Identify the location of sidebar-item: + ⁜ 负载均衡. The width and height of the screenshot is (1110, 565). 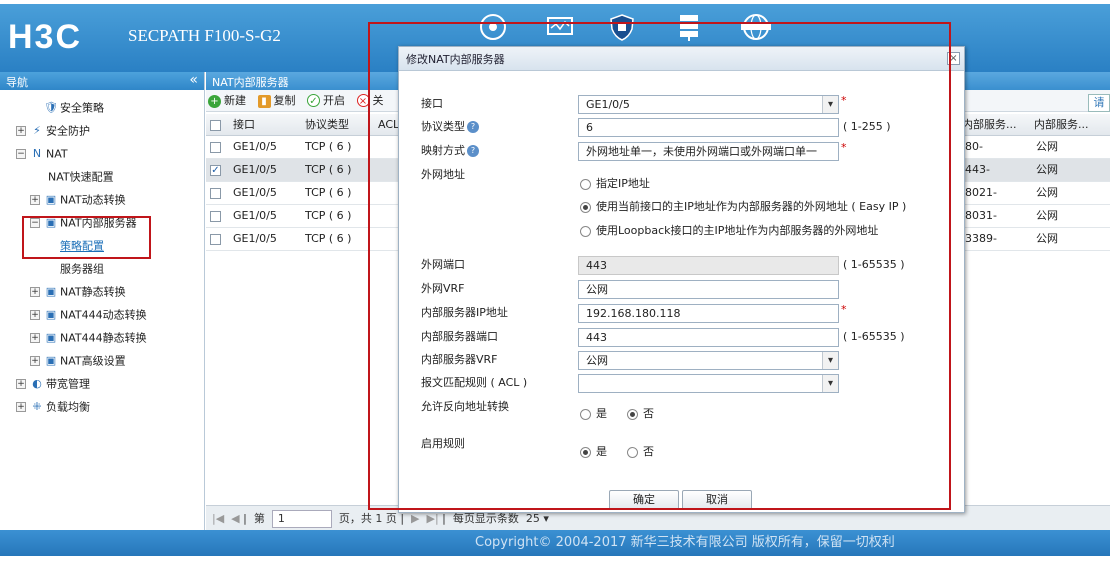
(102, 406).